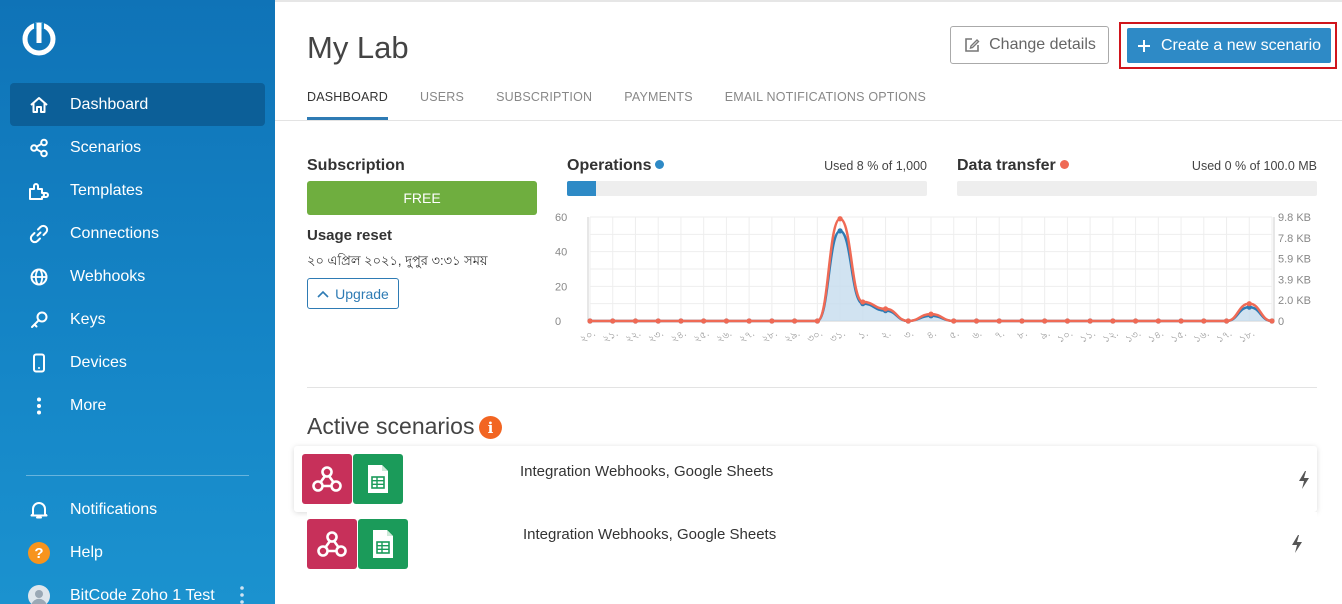 The image size is (1342, 604). Describe the element at coordinates (358, 47) in the screenshot. I see `page-title: My Lab` at that location.